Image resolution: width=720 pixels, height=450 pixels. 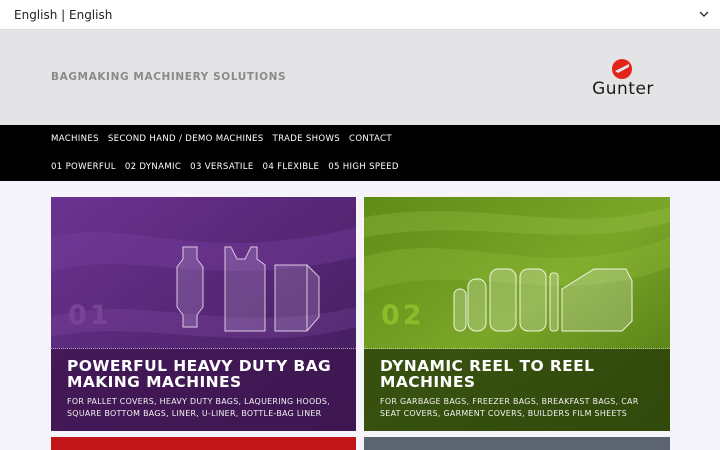 What do you see at coordinates (169, 77) in the screenshot?
I see `site-tagline: BAGMAKING MACHINERY SOLUTIONS` at bounding box center [169, 77].